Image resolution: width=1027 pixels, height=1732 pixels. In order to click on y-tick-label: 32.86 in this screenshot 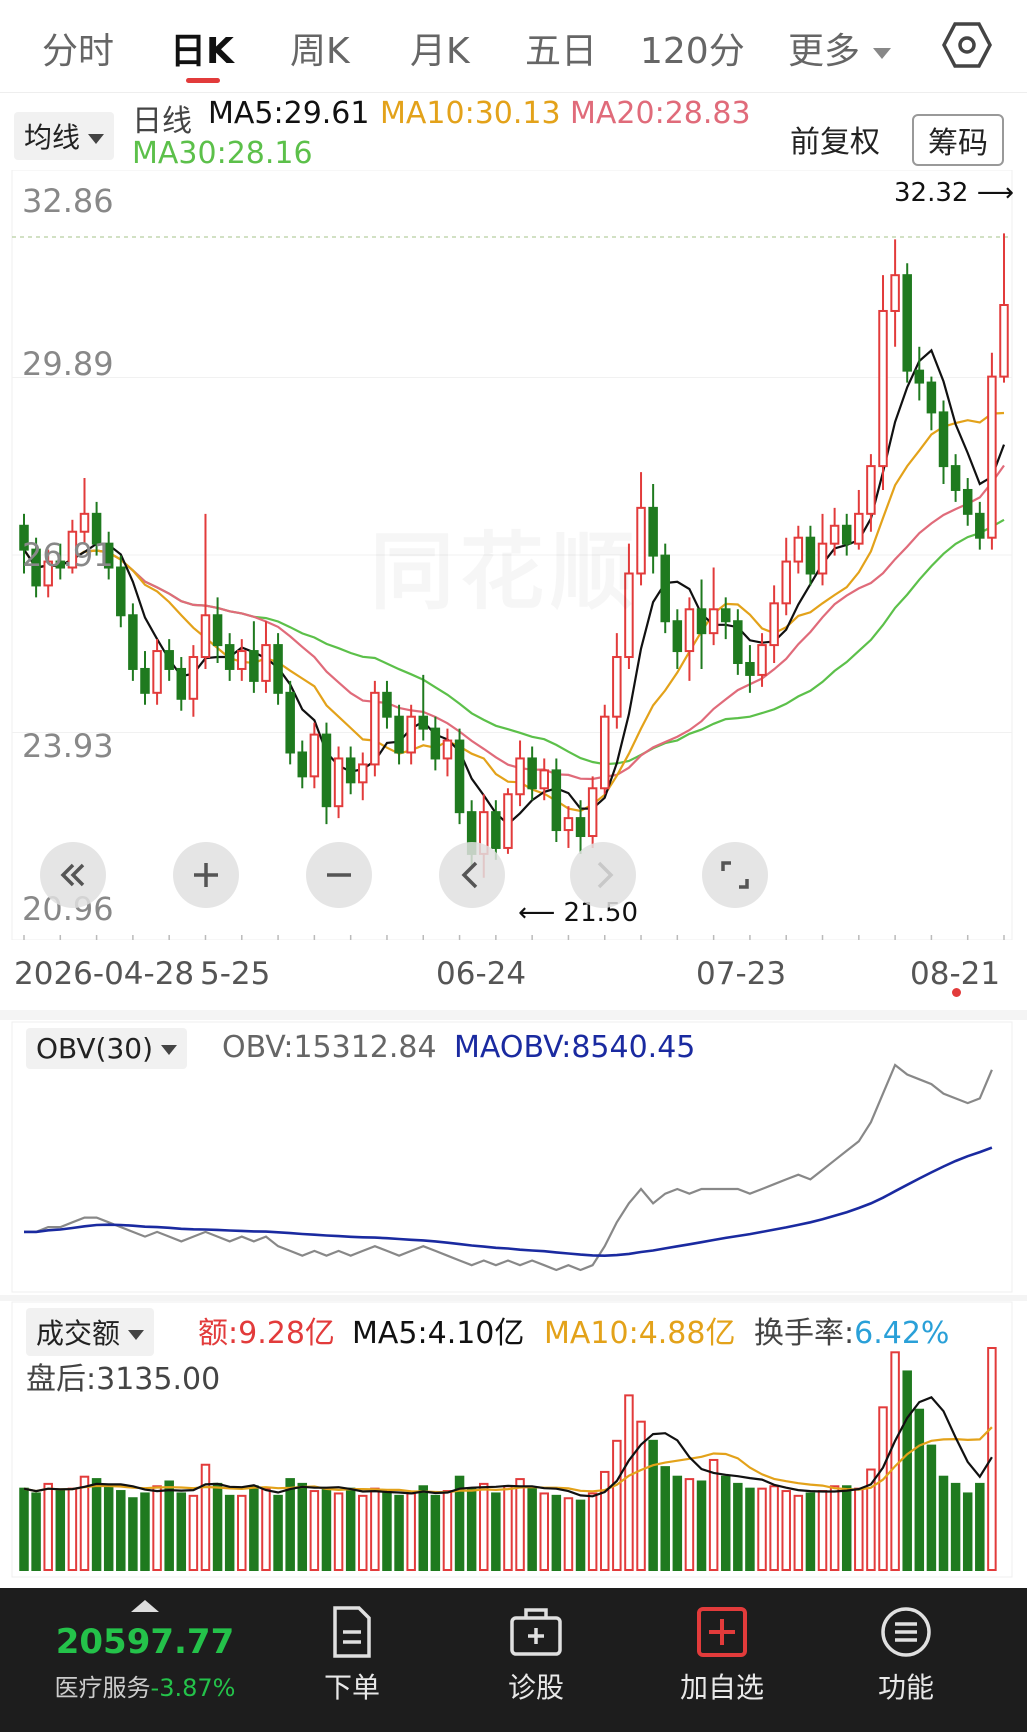, I will do `click(68, 201)`.